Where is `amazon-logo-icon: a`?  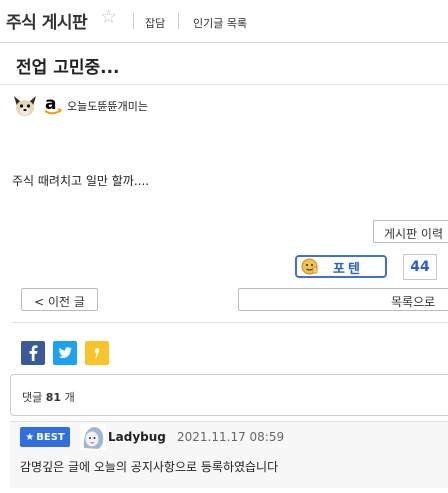 amazon-logo-icon: a is located at coordinates (53, 105).